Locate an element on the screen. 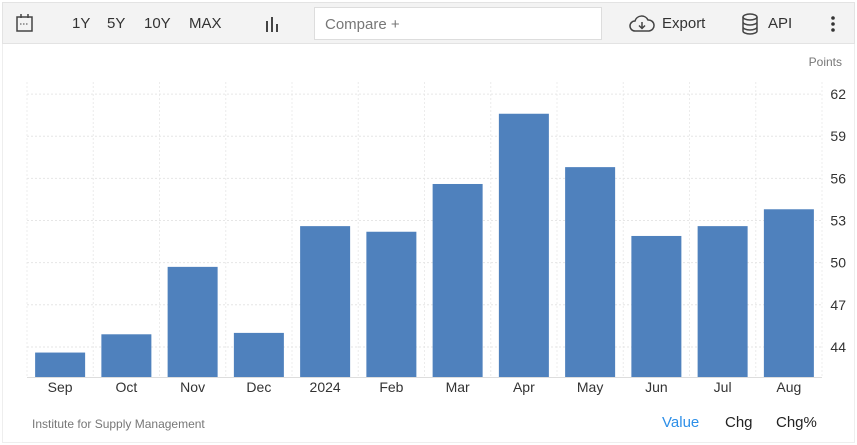 The image size is (857, 445). x-tick-label: Aug is located at coordinates (788, 387).